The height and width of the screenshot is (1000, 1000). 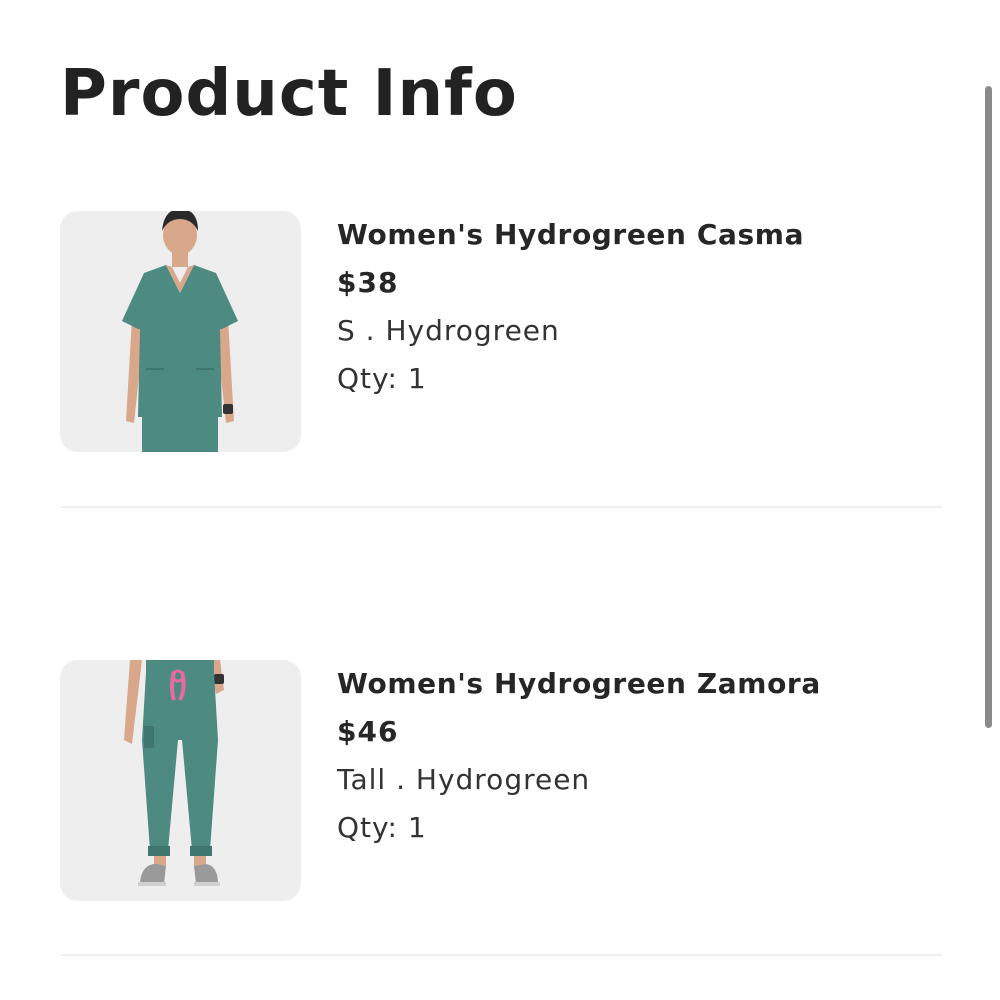 What do you see at coordinates (579, 684) in the screenshot?
I see `product-name: Women's Hydrogreen Zamora` at bounding box center [579, 684].